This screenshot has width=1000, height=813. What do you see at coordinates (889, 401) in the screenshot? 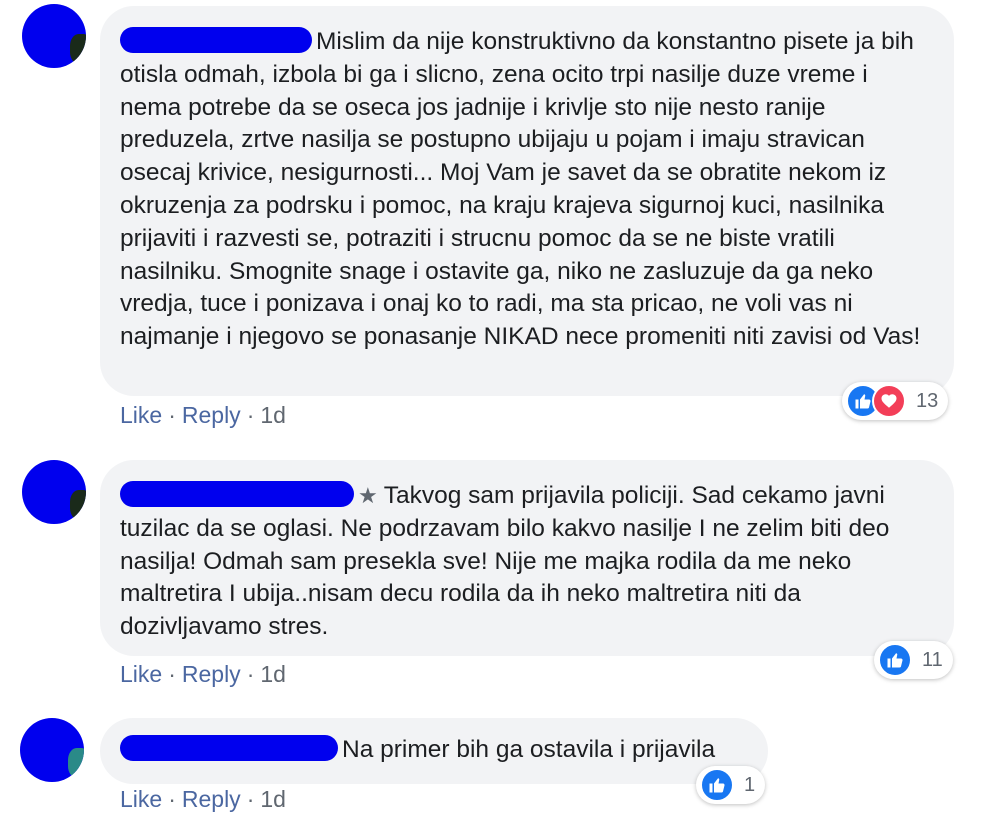
I see `love-icon` at bounding box center [889, 401].